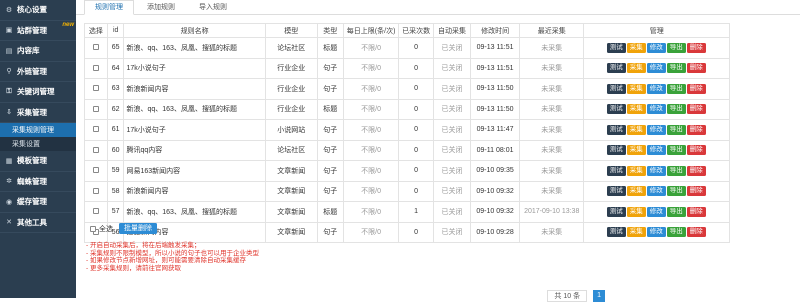 This screenshot has width=800, height=302. What do you see at coordinates (213, 7) in the screenshot?
I see `tab-import-rule: 导入规则` at bounding box center [213, 7].